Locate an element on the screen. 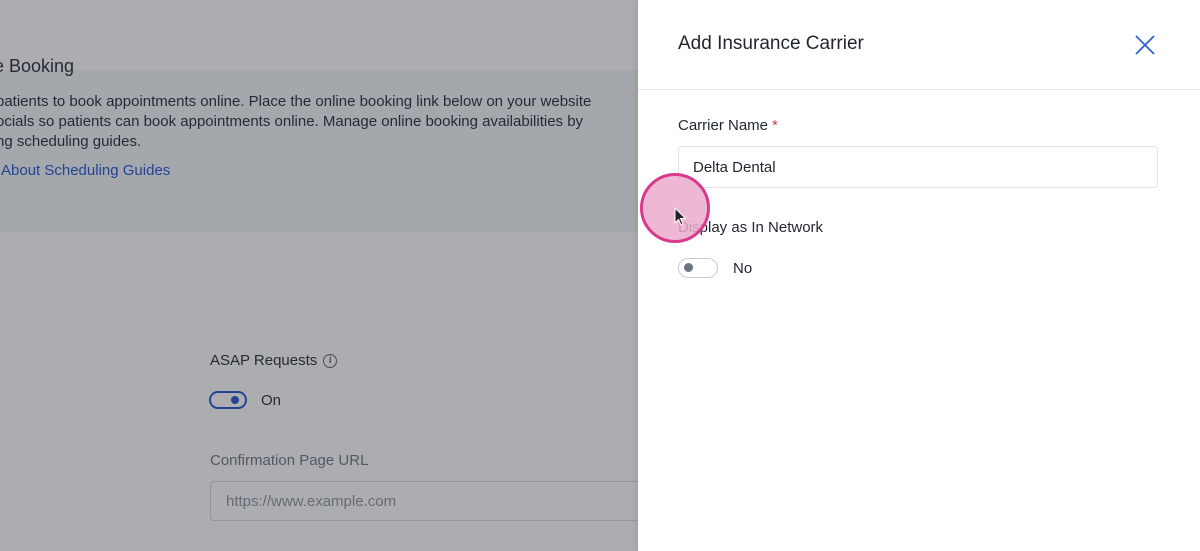 This screenshot has height=551, width=1200. in-network-toggle-row: No is located at coordinates (715, 268).